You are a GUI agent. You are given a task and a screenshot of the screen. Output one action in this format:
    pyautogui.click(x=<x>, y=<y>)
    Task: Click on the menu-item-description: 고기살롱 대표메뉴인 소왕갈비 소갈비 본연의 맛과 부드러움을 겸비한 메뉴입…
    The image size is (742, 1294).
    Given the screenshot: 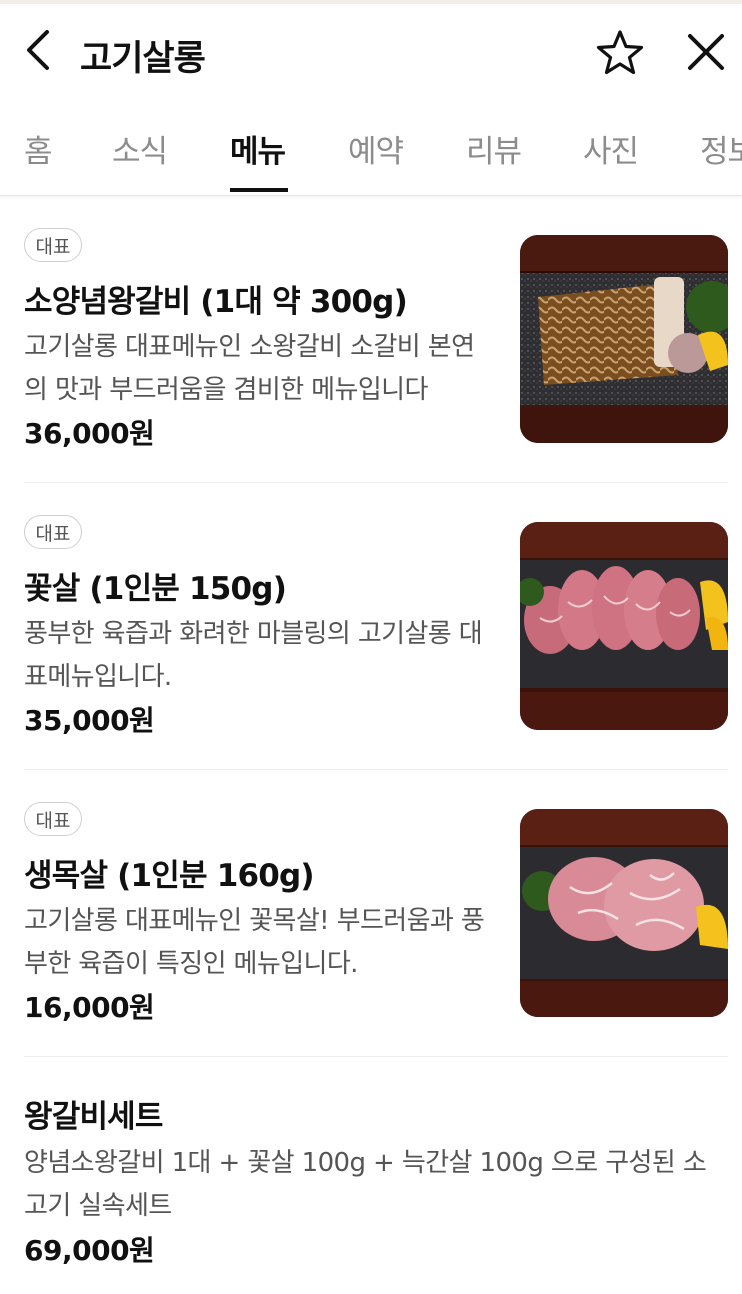 What is the action you would take?
    pyautogui.click(x=249, y=368)
    